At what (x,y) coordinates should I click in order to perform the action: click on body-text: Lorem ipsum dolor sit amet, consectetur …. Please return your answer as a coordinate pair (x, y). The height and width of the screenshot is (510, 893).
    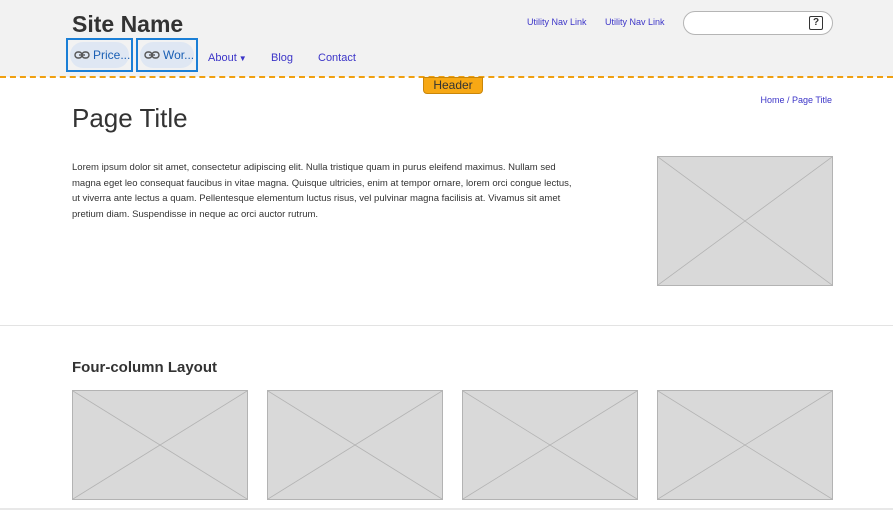
    Looking at the image, I should click on (322, 191).